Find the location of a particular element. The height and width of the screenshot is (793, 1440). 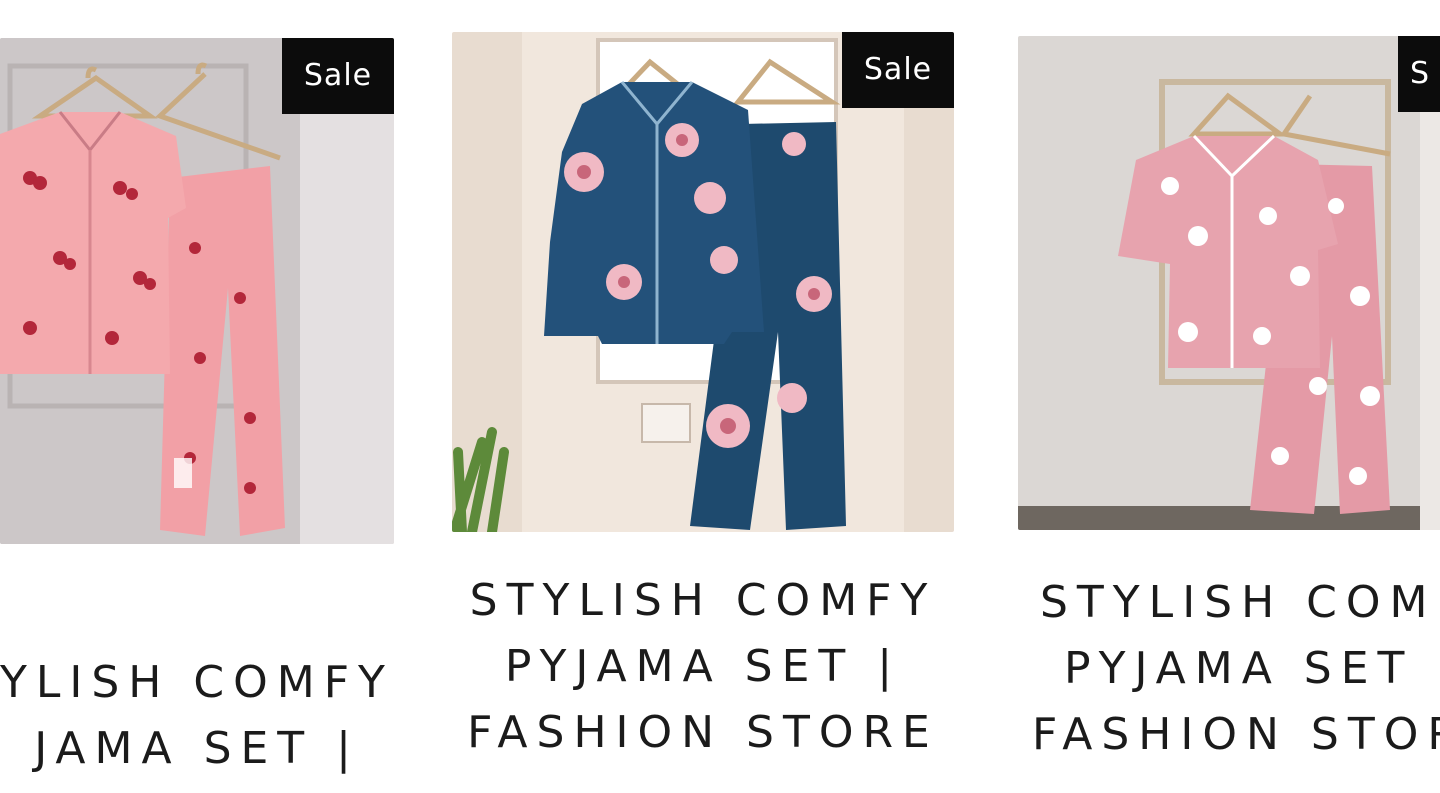

product-title-line: JAMA SET | is located at coordinates (197, 748).